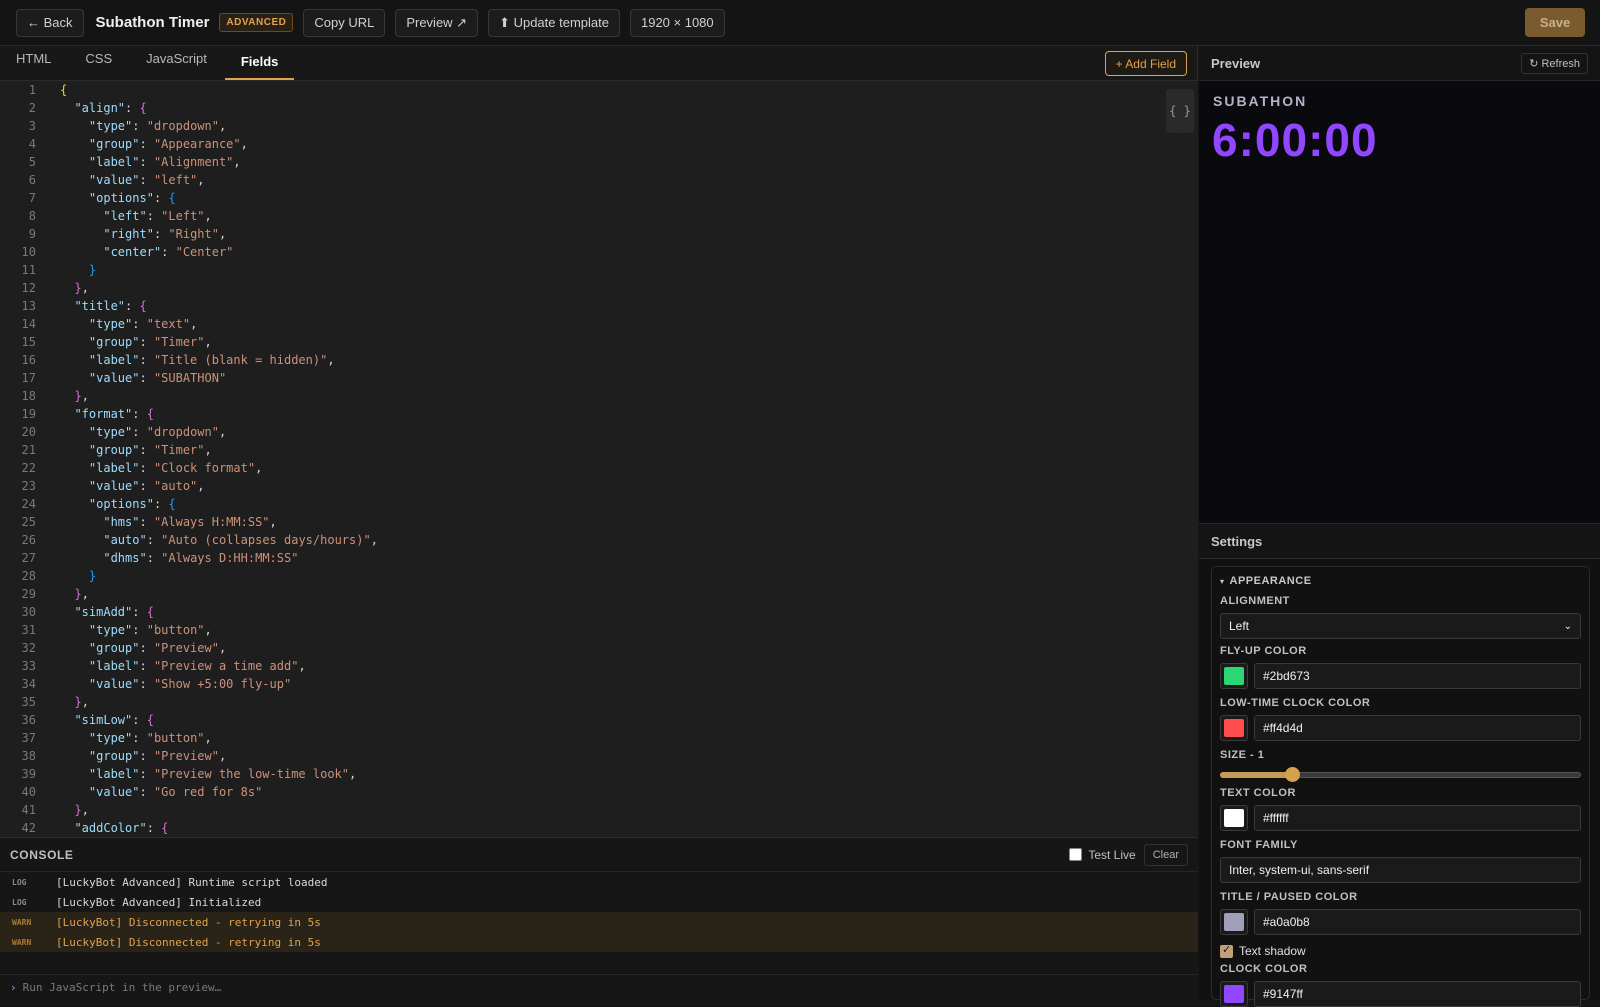  What do you see at coordinates (1400, 626) in the screenshot?
I see `alignment-select: Left ⌄` at bounding box center [1400, 626].